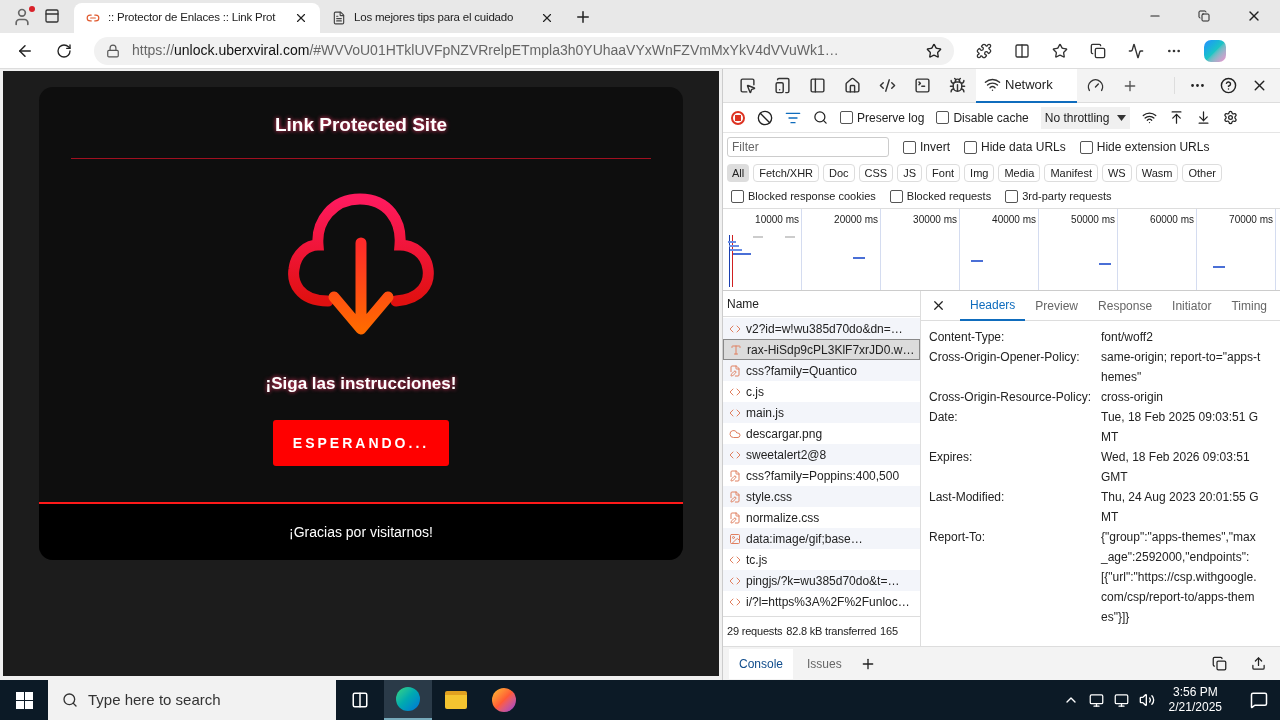 The width and height of the screenshot is (1280, 720). I want to click on restore-icon, so click(1204, 16).